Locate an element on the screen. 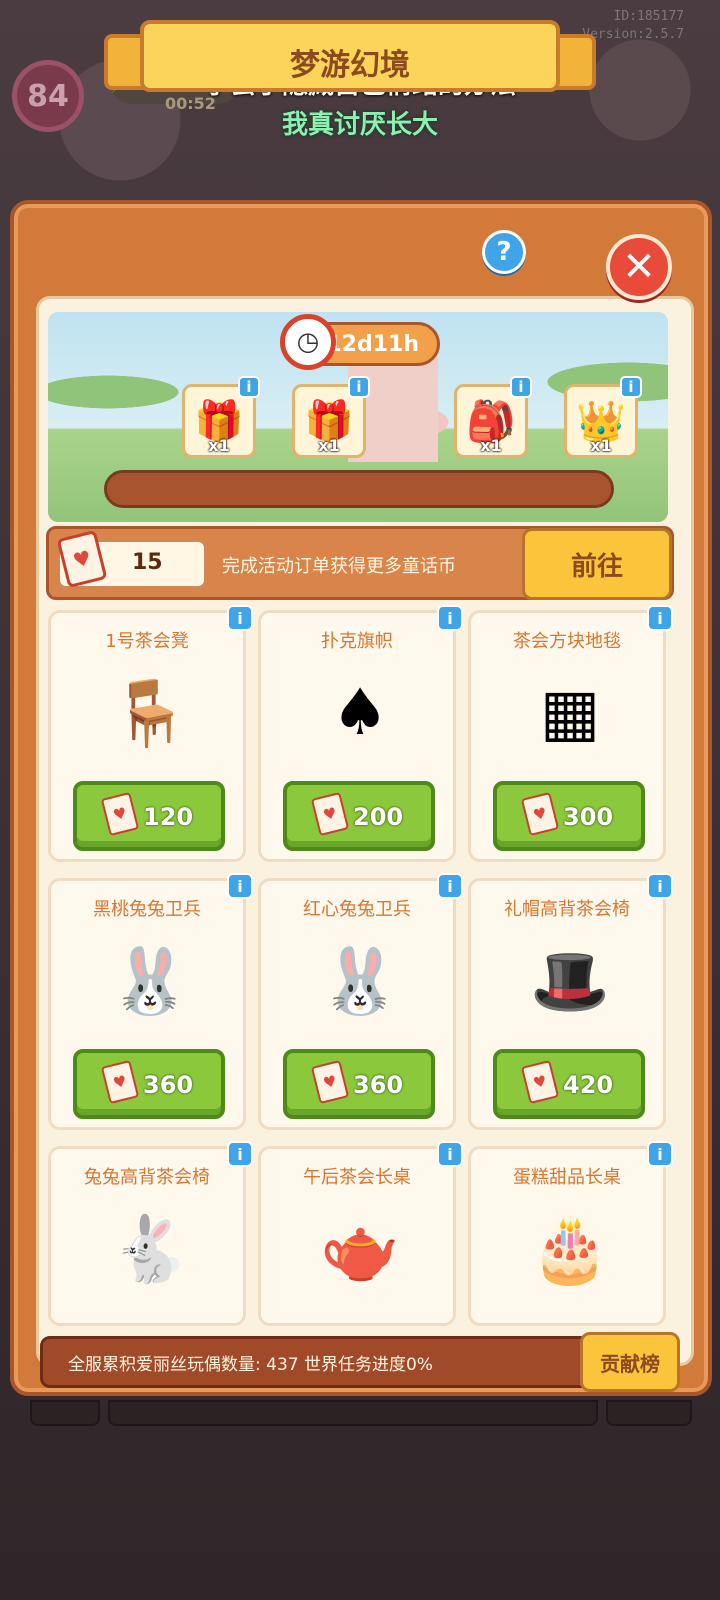 The image size is (720, 1600). bunny-chair-icon: 🐇 is located at coordinates (150, 1249).